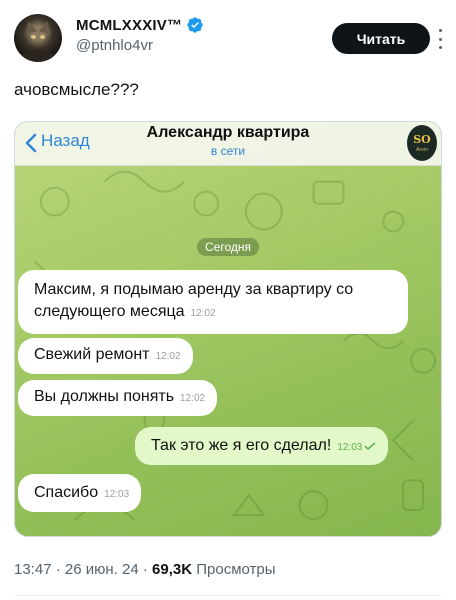 The height and width of the screenshot is (600, 456). I want to click on message-bubble-incoming: Свежий ремонт 12:02, so click(105, 356).